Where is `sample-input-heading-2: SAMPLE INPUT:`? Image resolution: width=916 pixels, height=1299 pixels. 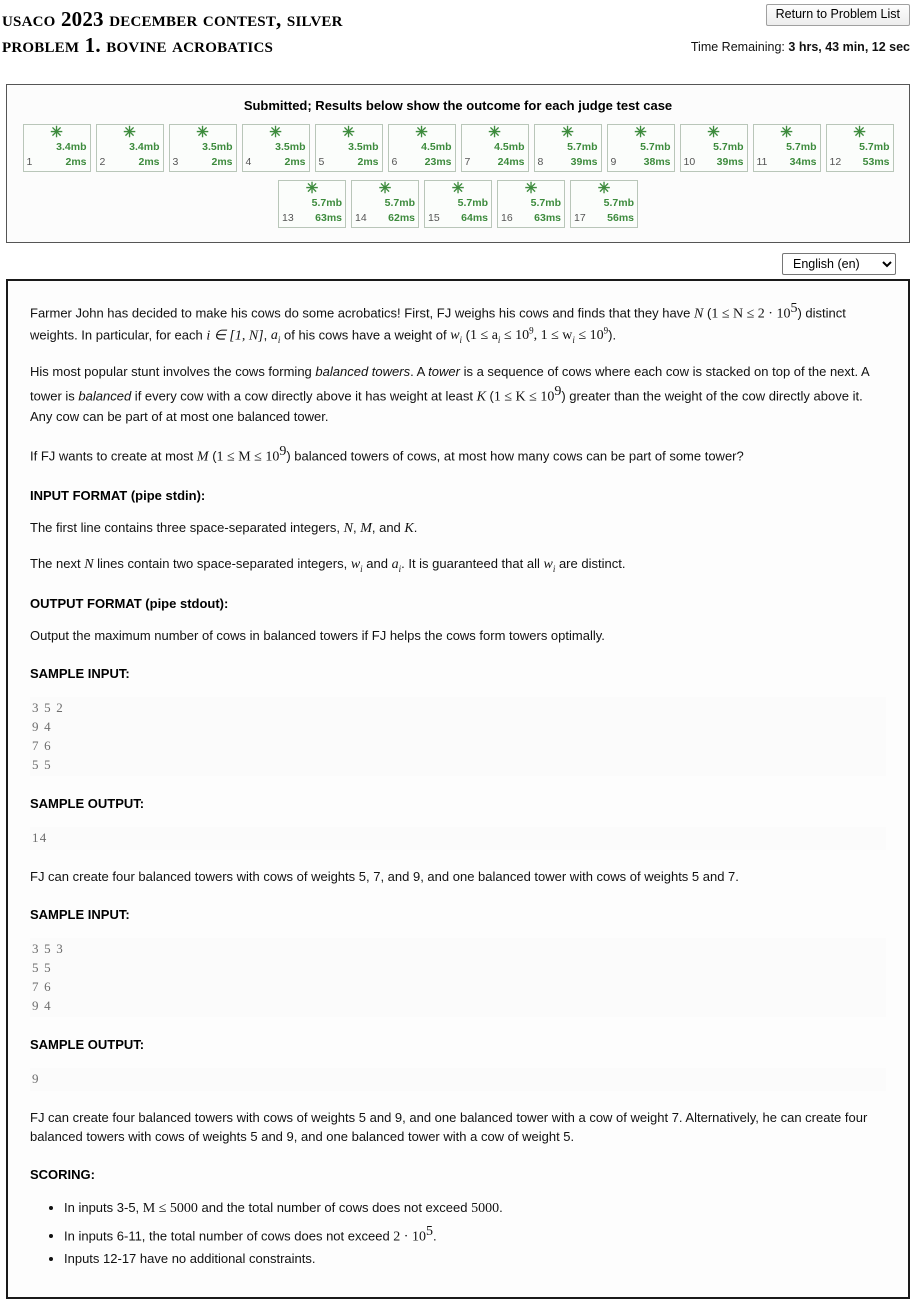 sample-input-heading-2: SAMPLE INPUT: is located at coordinates (80, 915).